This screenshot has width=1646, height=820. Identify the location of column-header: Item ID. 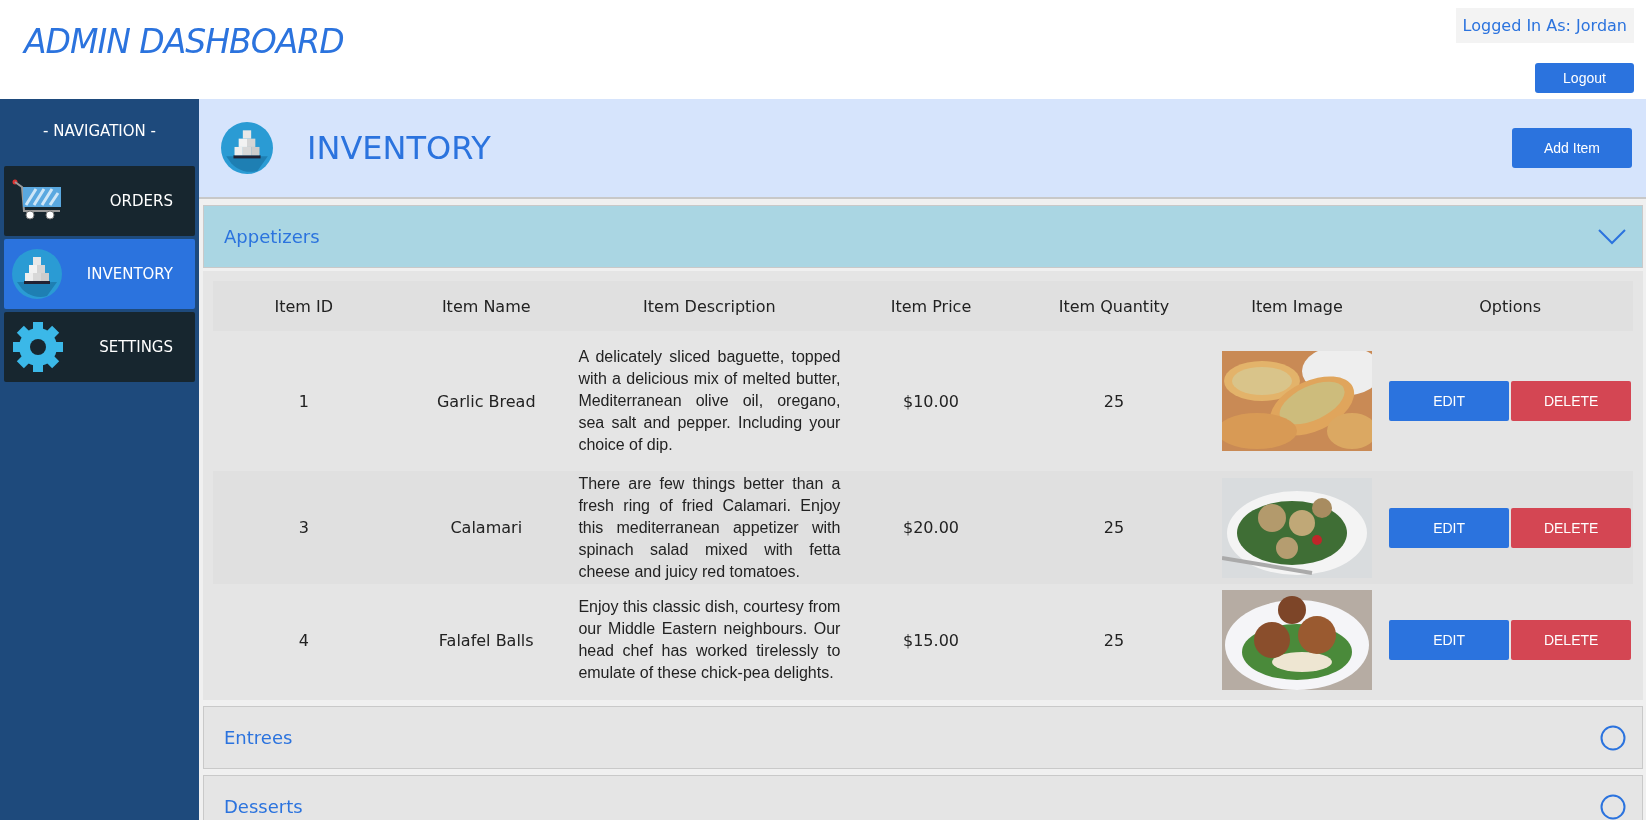
(303, 306).